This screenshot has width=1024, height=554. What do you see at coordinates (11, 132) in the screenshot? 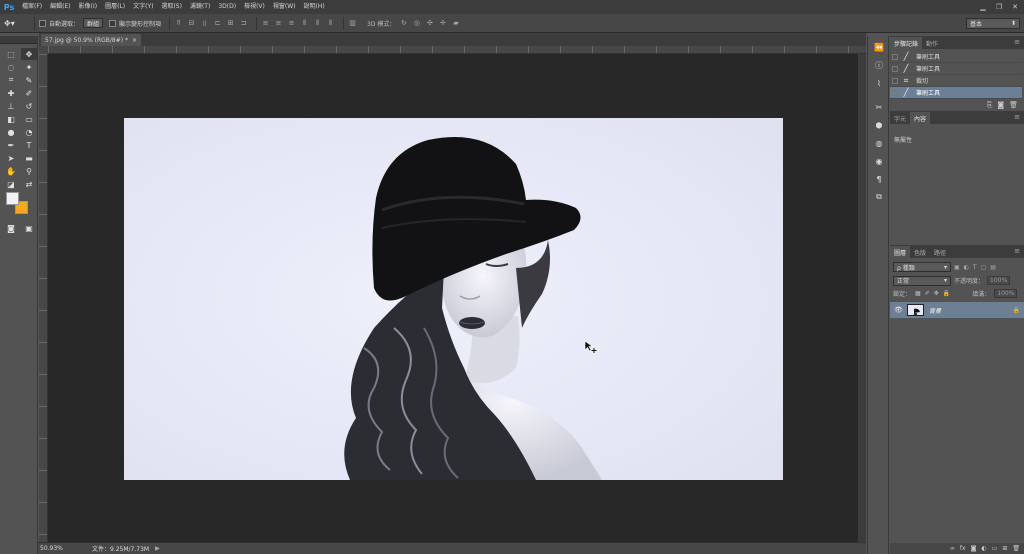
I see `blur-tool-icon: ●` at bounding box center [11, 132].